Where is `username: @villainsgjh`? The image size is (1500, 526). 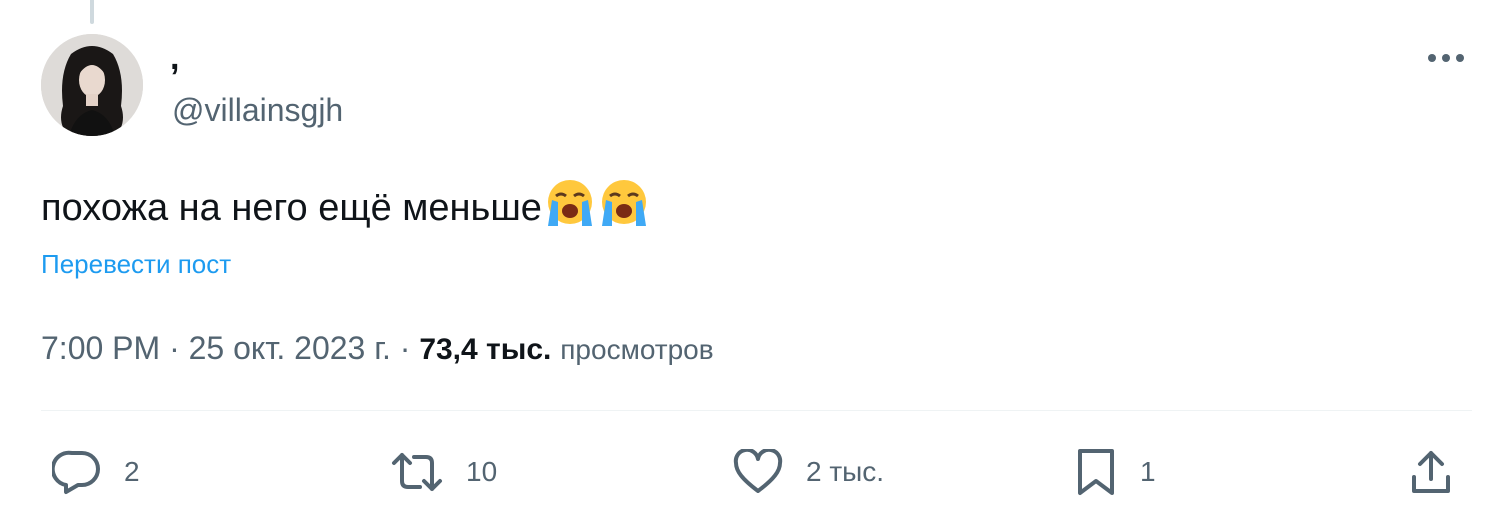
username: @villainsgjh is located at coordinates (257, 110).